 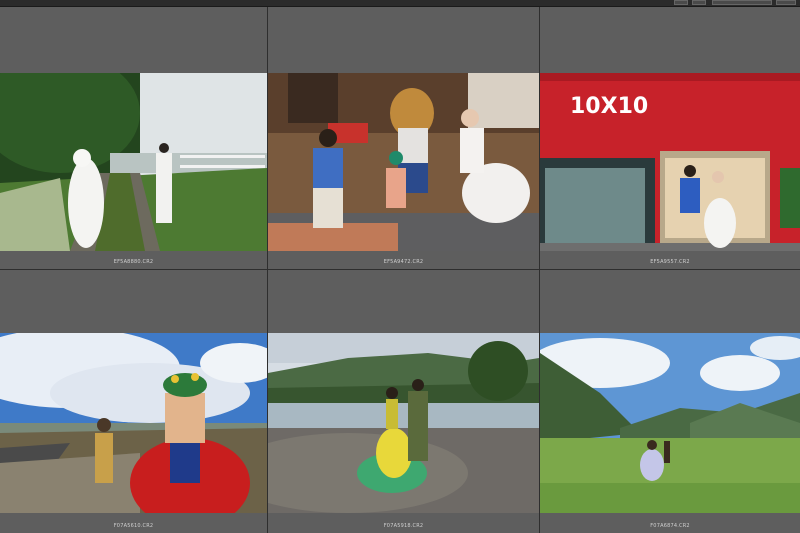 I want to click on thumbnail-filename: F07A5918.CR2, so click(x=403, y=526).